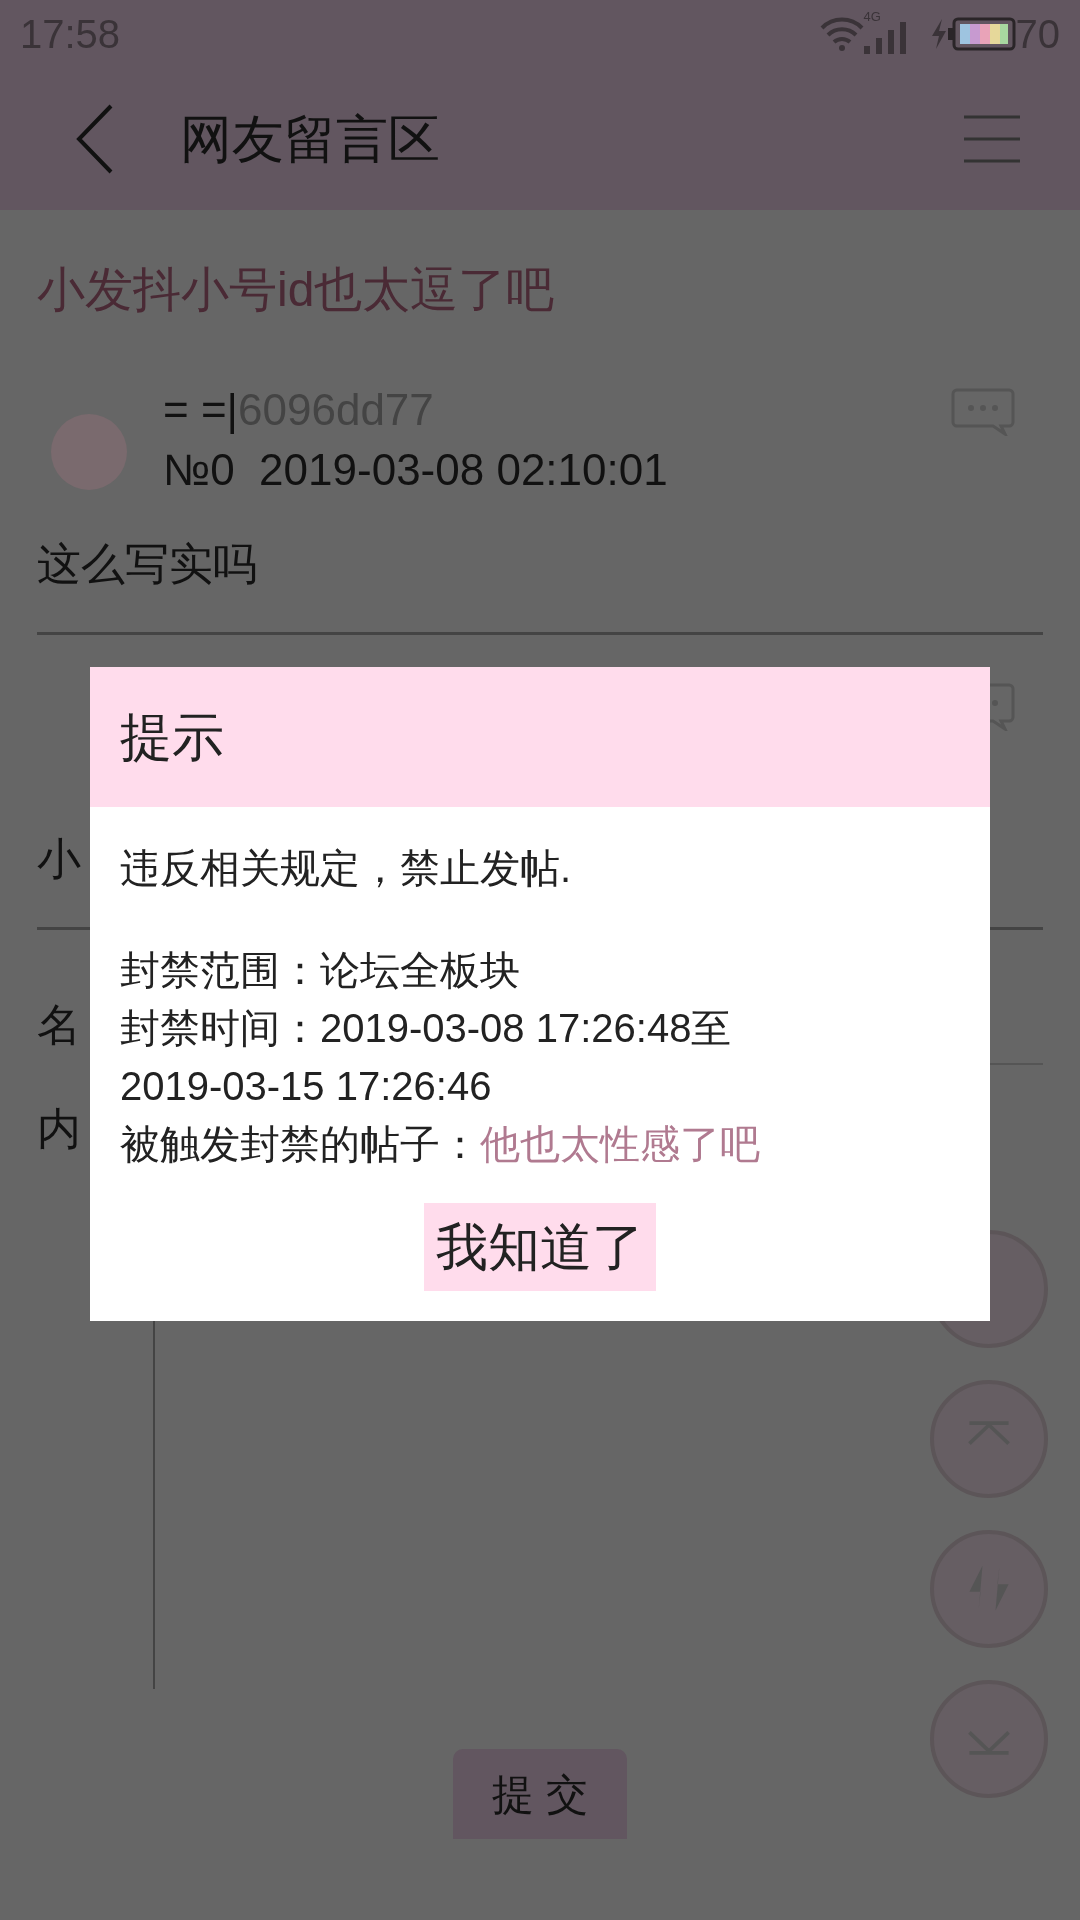 This screenshot has width=1080, height=1920. Describe the element at coordinates (296, 290) in the screenshot. I see `thread-title: 小发抖小号id也太逗了吧` at that location.